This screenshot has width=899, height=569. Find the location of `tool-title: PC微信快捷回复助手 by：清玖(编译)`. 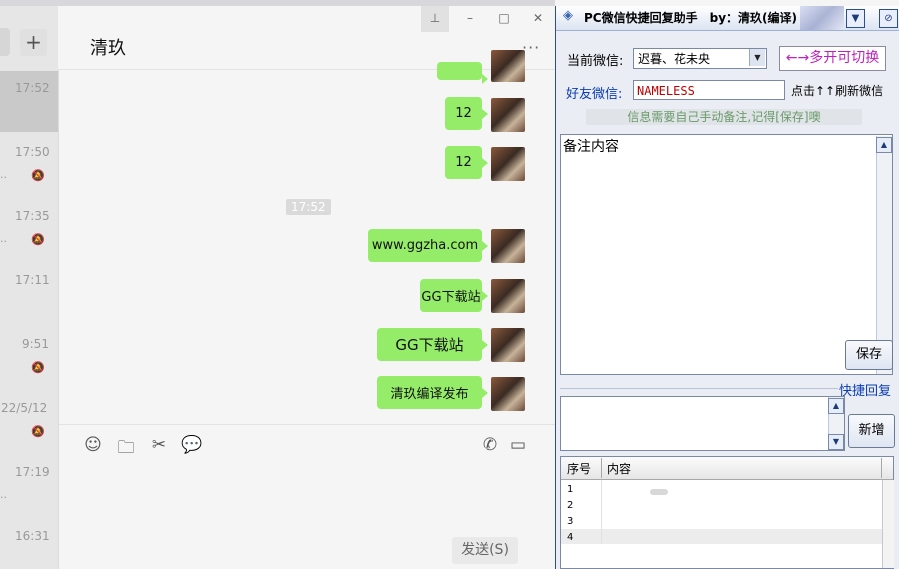

tool-title: PC微信快捷回复助手 by：清玖(编译) is located at coordinates (690, 18).